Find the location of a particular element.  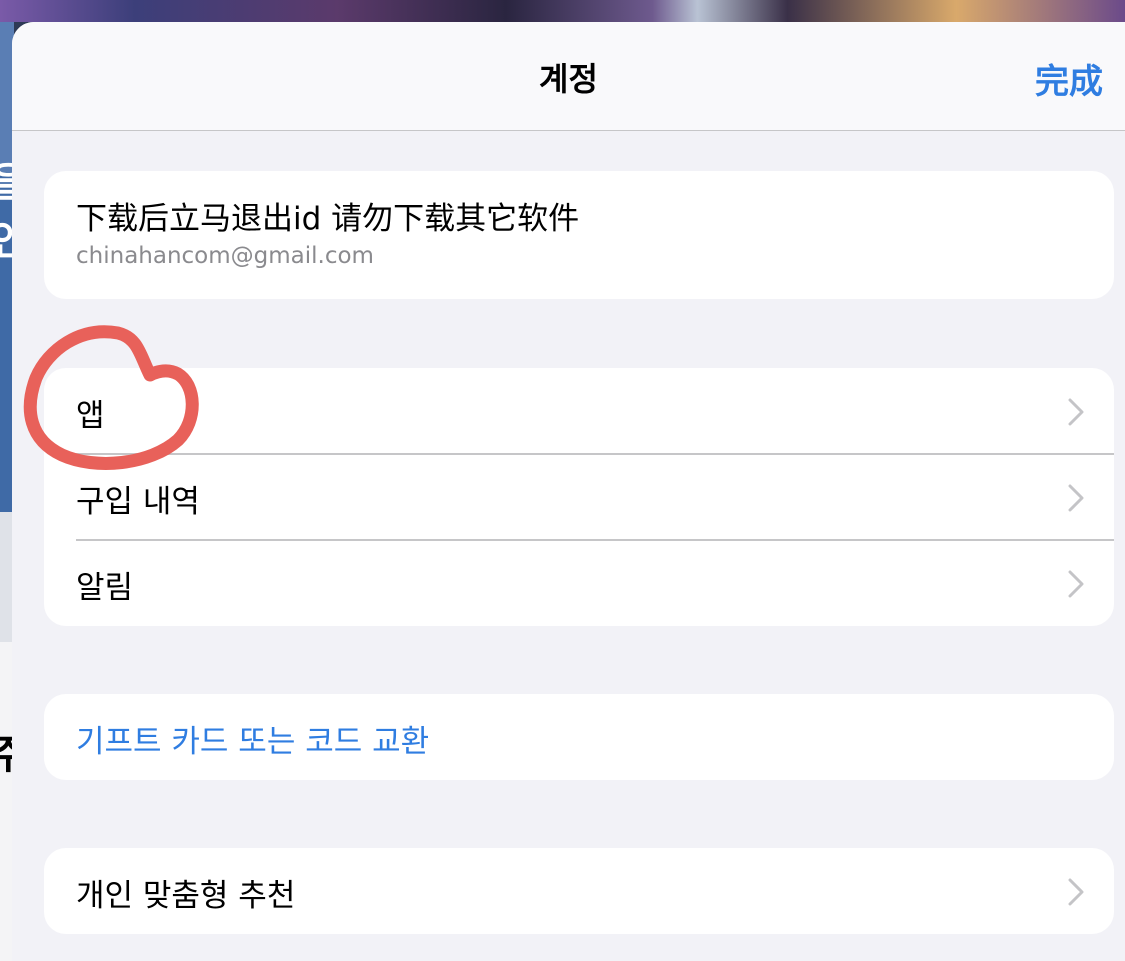

menu-item-label: 알림 is located at coordinates (105, 588).